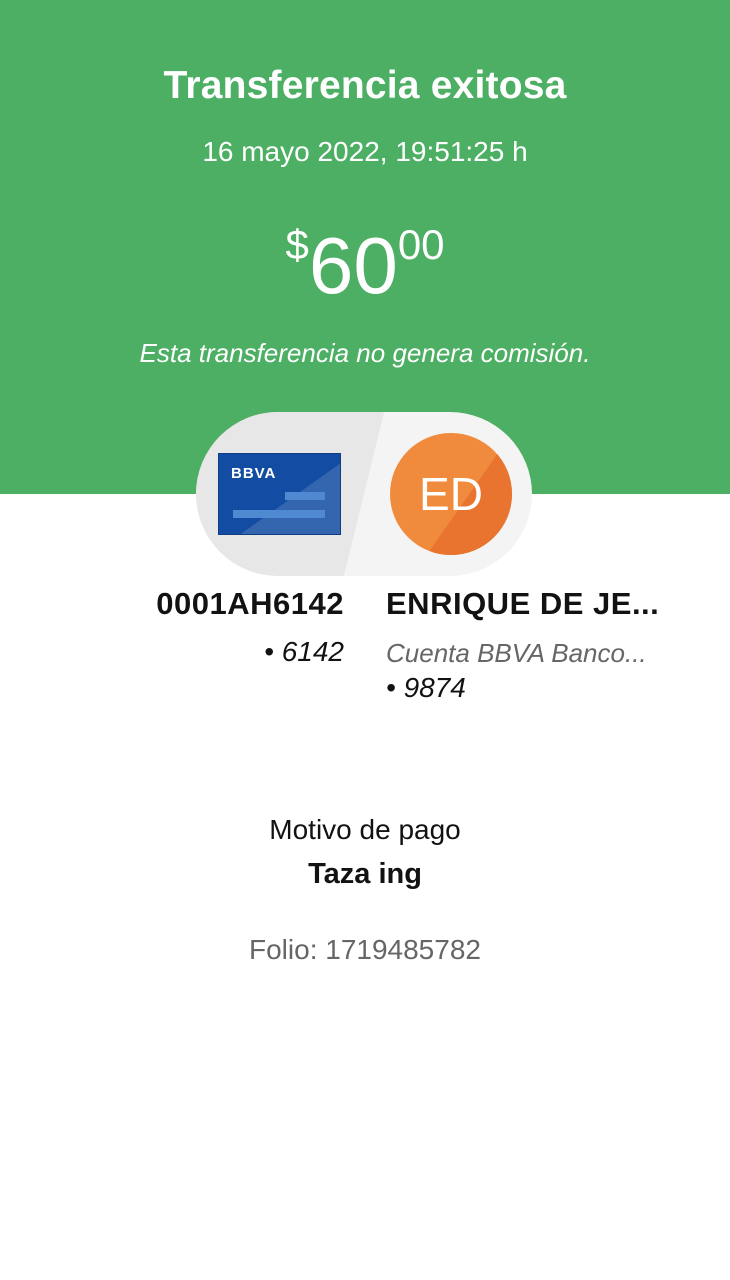  I want to click on transfer-parties-pill: BBVA ED, so click(364, 494).